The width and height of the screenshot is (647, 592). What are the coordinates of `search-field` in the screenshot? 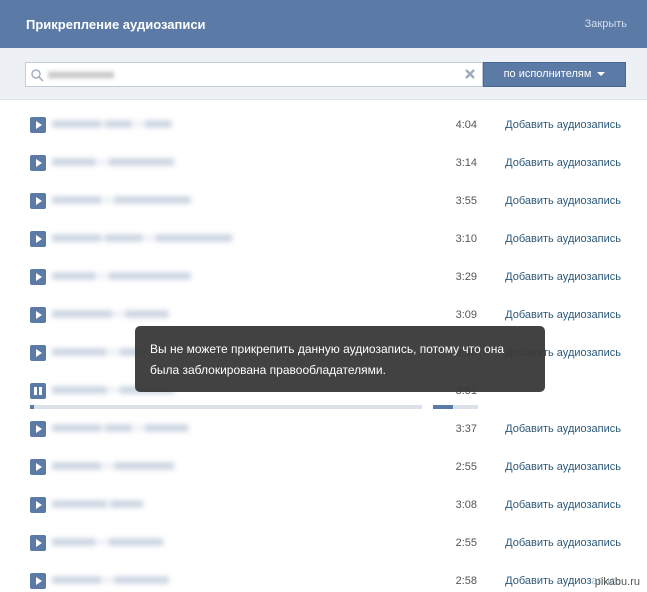 It's located at (254, 74).